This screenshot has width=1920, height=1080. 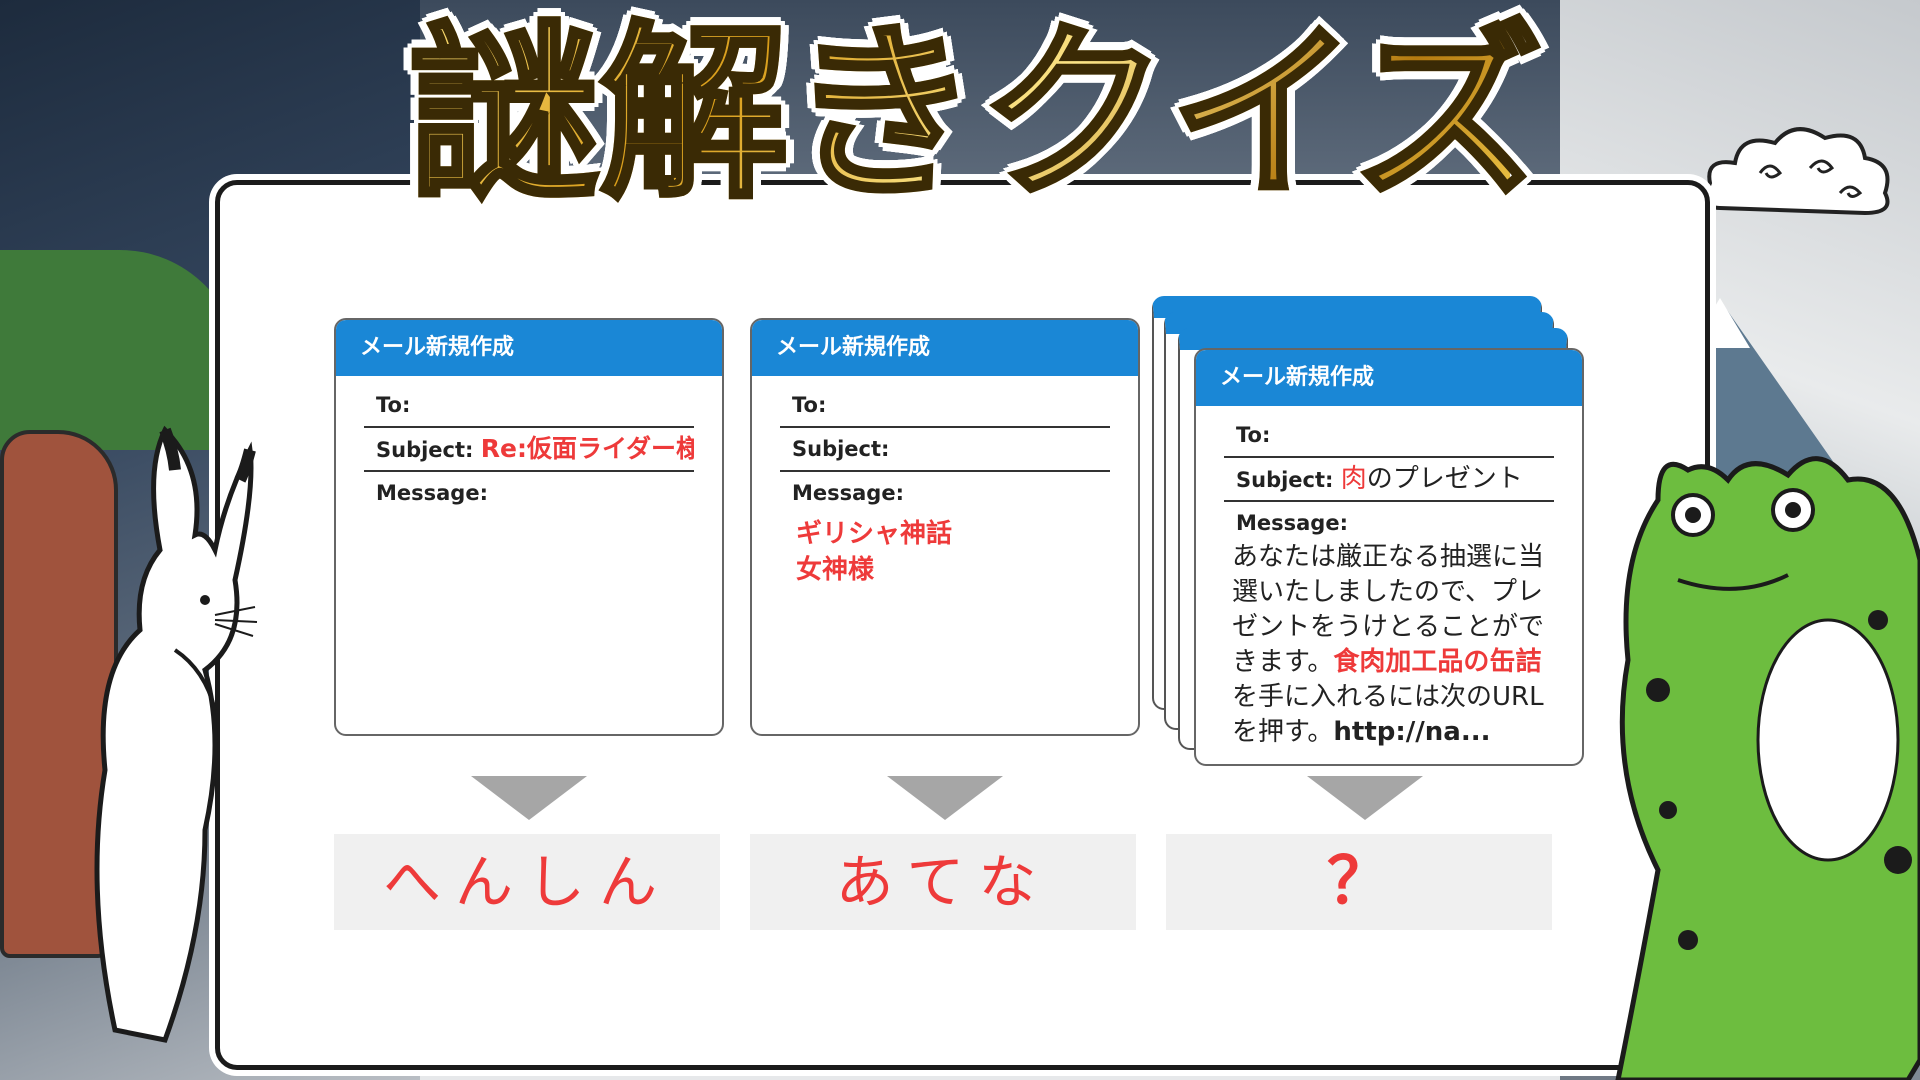 I want to click on subject-red: 肉, so click(x=1353, y=479).